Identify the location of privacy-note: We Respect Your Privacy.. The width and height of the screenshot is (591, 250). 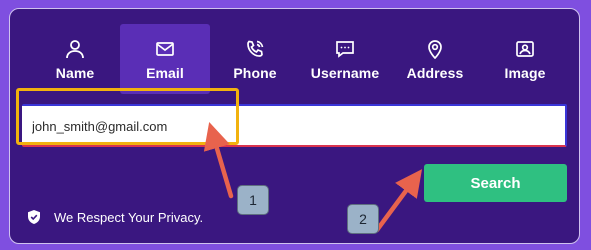
(114, 217).